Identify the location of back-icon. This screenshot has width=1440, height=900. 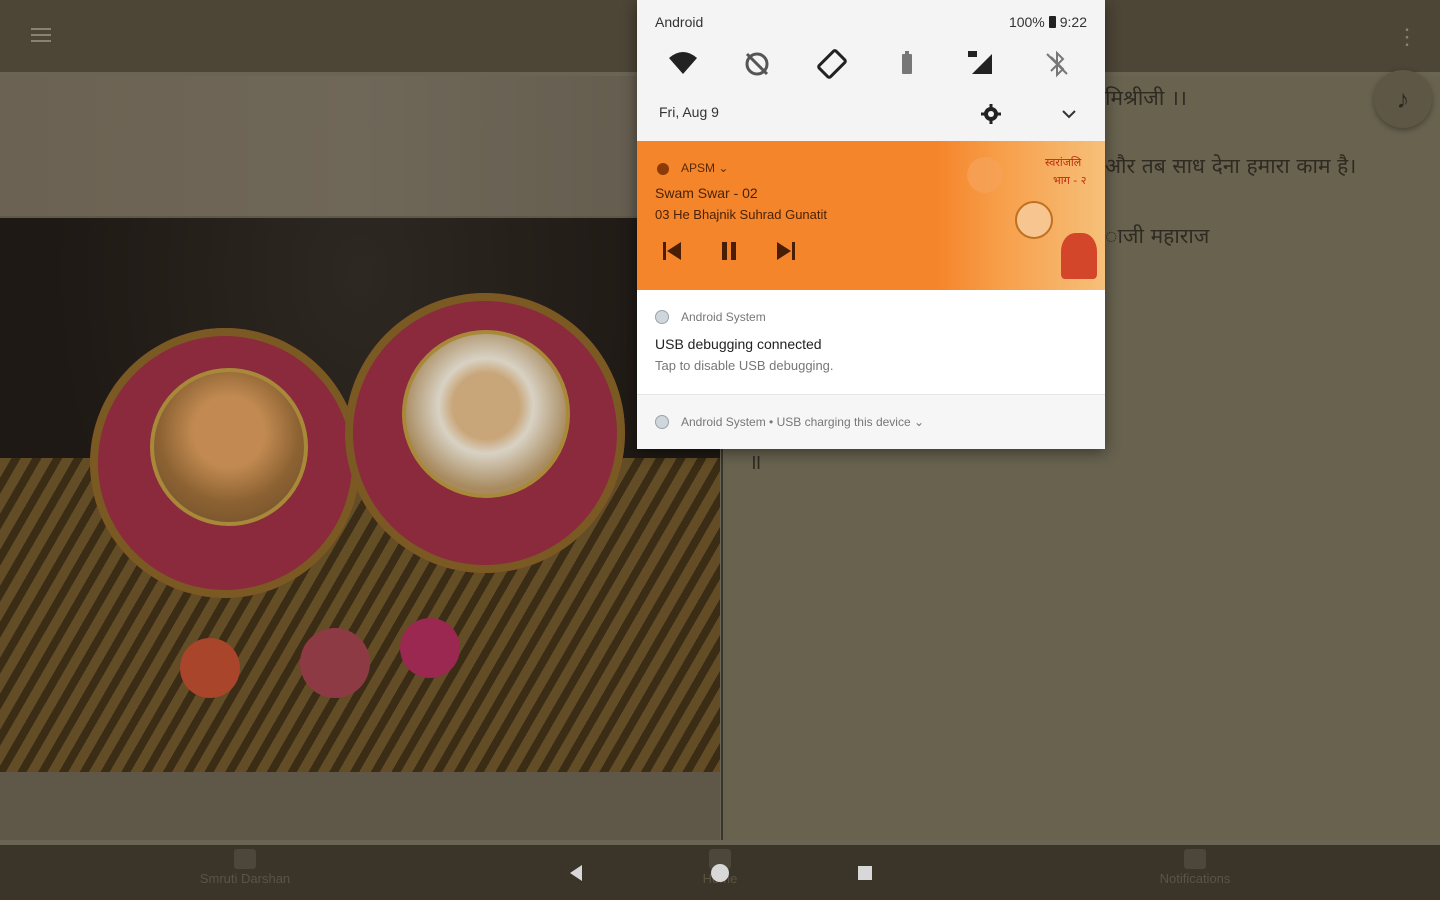
(576, 873).